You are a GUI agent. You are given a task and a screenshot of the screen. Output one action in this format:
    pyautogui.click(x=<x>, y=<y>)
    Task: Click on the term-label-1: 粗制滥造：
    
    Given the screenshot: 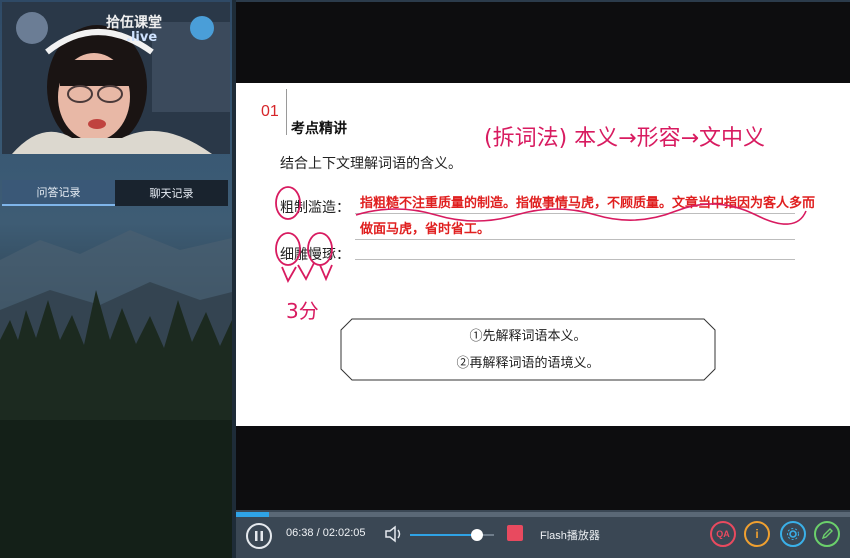 What is the action you would take?
    pyautogui.click(x=315, y=208)
    